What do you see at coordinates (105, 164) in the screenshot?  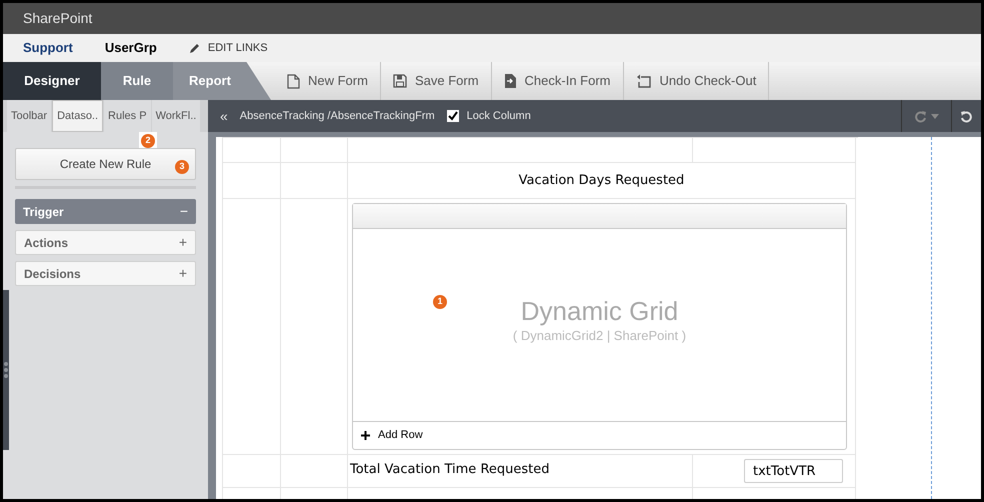 I see `create-rule-button: Create New Rule 3` at bounding box center [105, 164].